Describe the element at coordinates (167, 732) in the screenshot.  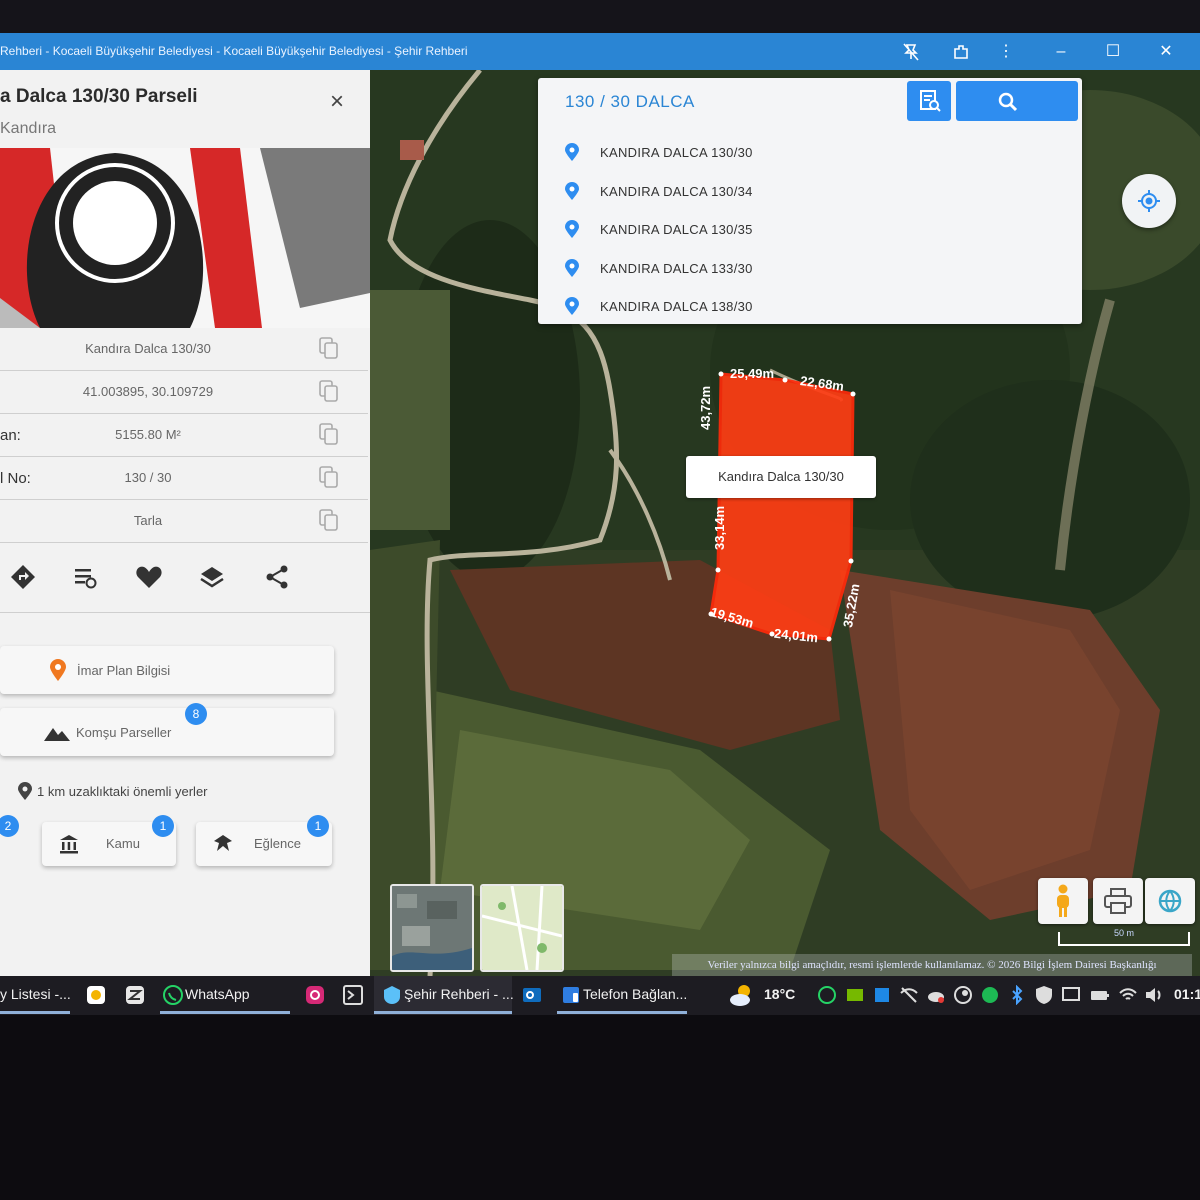
I see `komsu-parseller-button: Komşu Parseller` at that location.